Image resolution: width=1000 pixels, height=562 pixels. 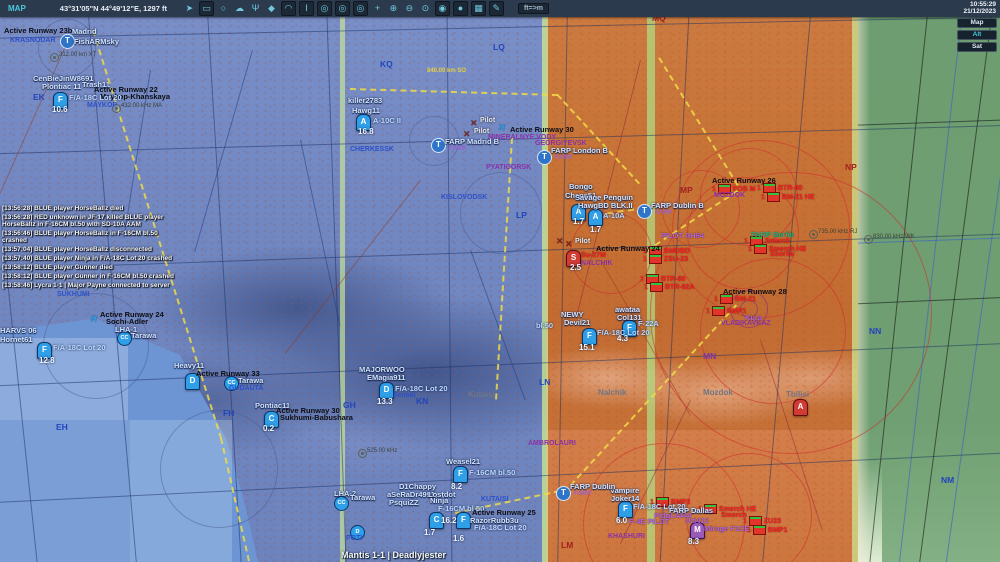 What do you see at coordinates (509, 167) in the screenshot?
I see `city-purple-label: PYATIGORSK` at bounding box center [509, 167].